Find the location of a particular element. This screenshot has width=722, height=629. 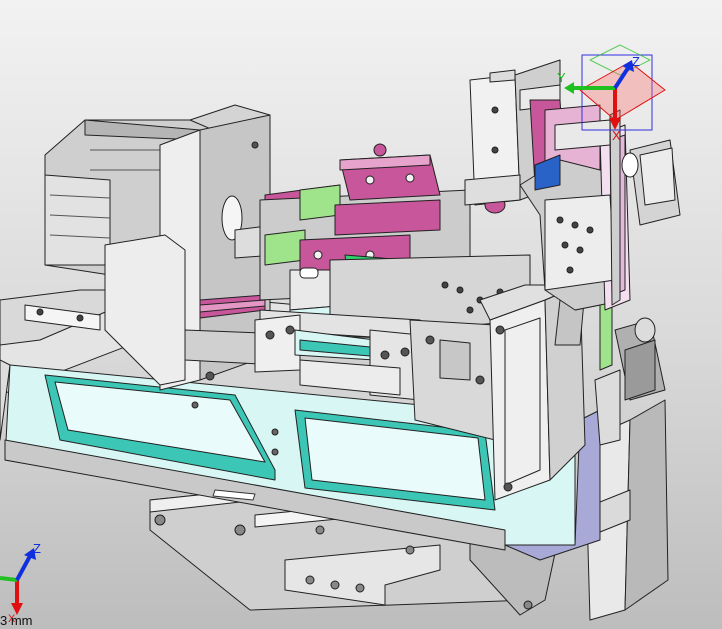

scale-bar-label: 3 mm is located at coordinates (16, 620).